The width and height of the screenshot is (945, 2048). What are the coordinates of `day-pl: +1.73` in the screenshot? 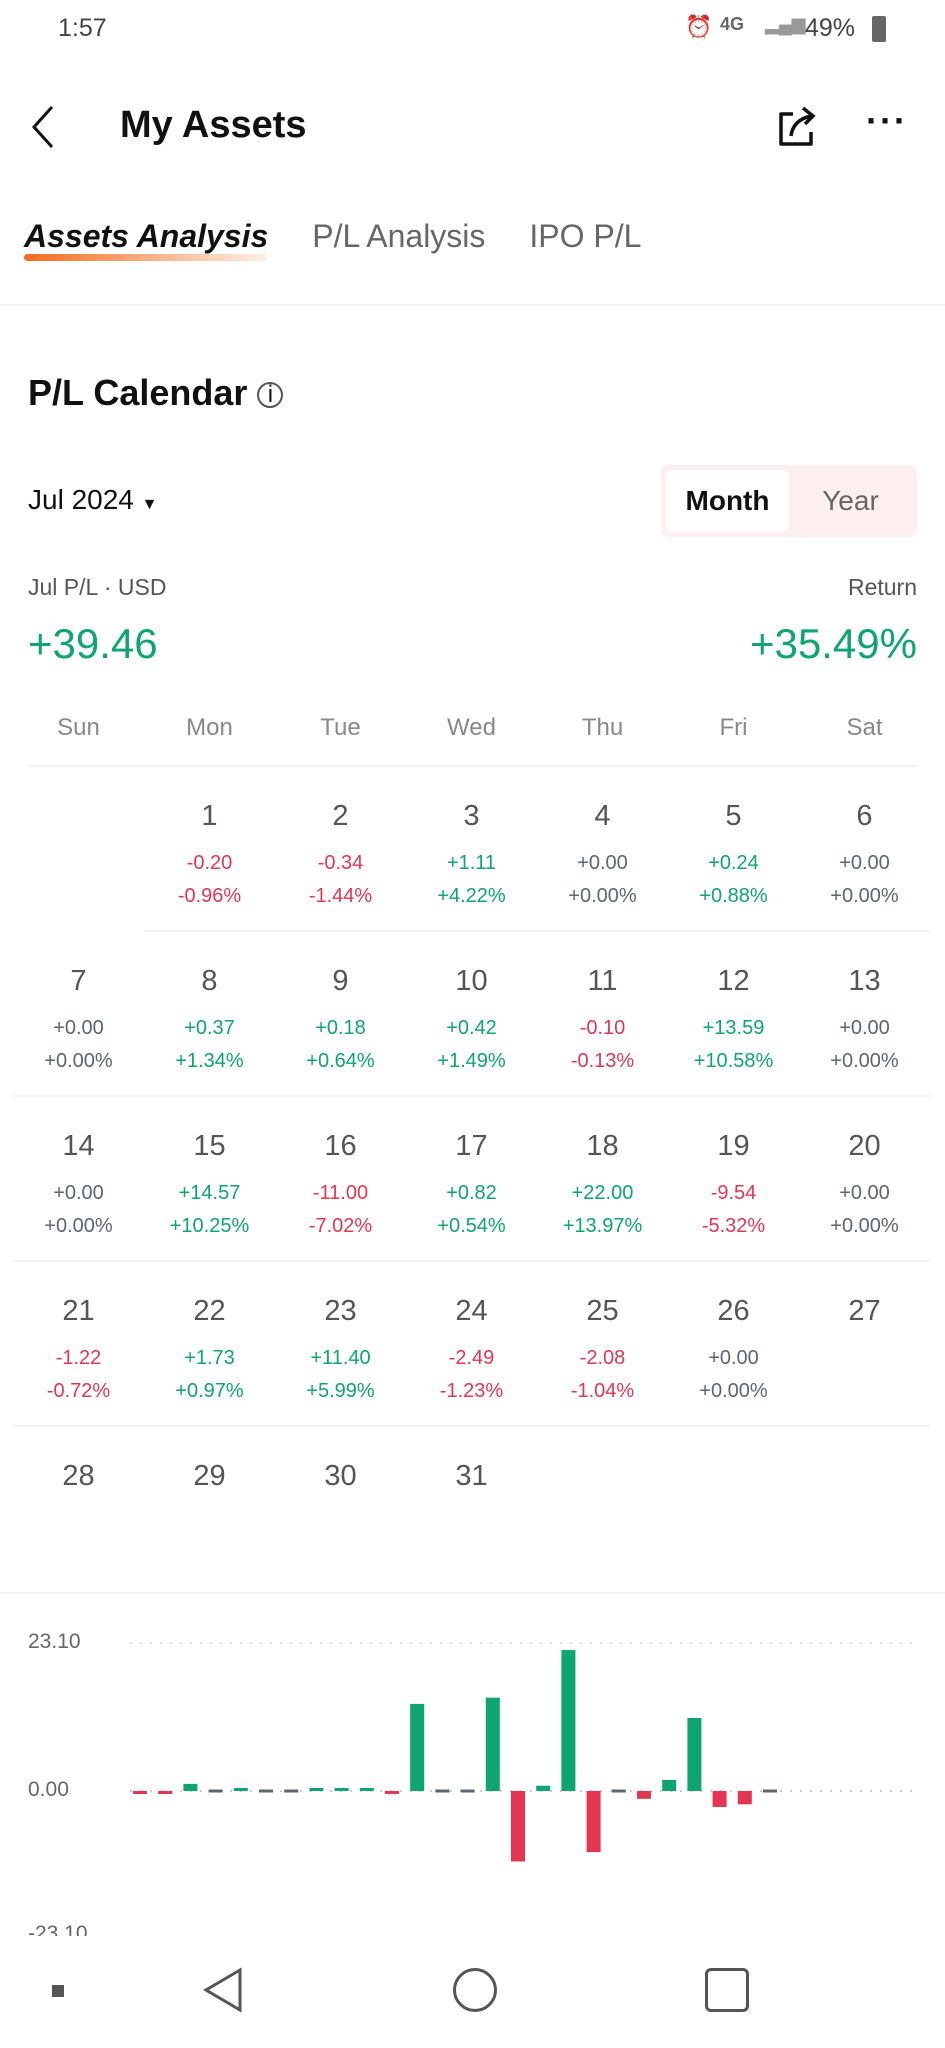 It's located at (209, 1358).